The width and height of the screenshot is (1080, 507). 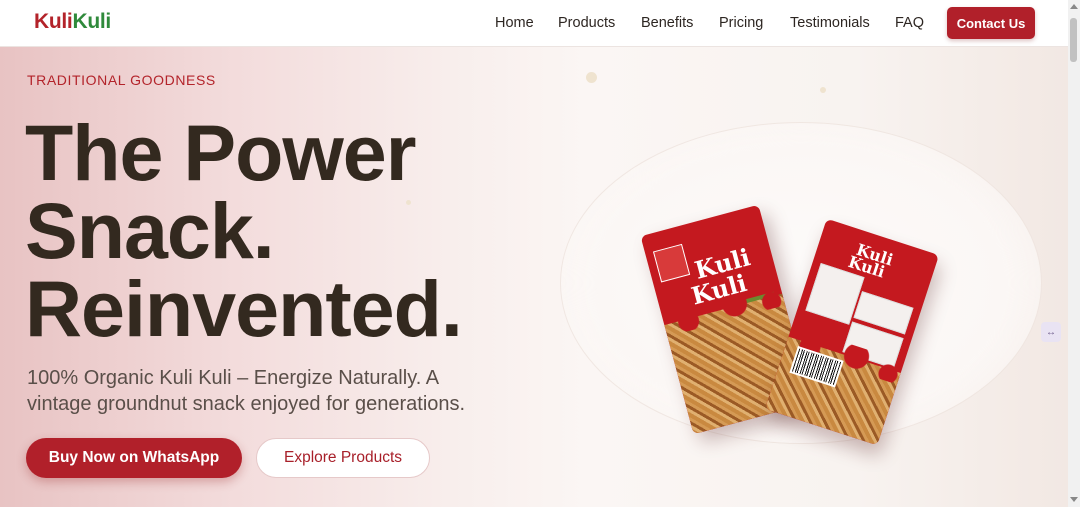 What do you see at coordinates (909, 23) in the screenshot?
I see `nav-link-faq: FAQ` at bounding box center [909, 23].